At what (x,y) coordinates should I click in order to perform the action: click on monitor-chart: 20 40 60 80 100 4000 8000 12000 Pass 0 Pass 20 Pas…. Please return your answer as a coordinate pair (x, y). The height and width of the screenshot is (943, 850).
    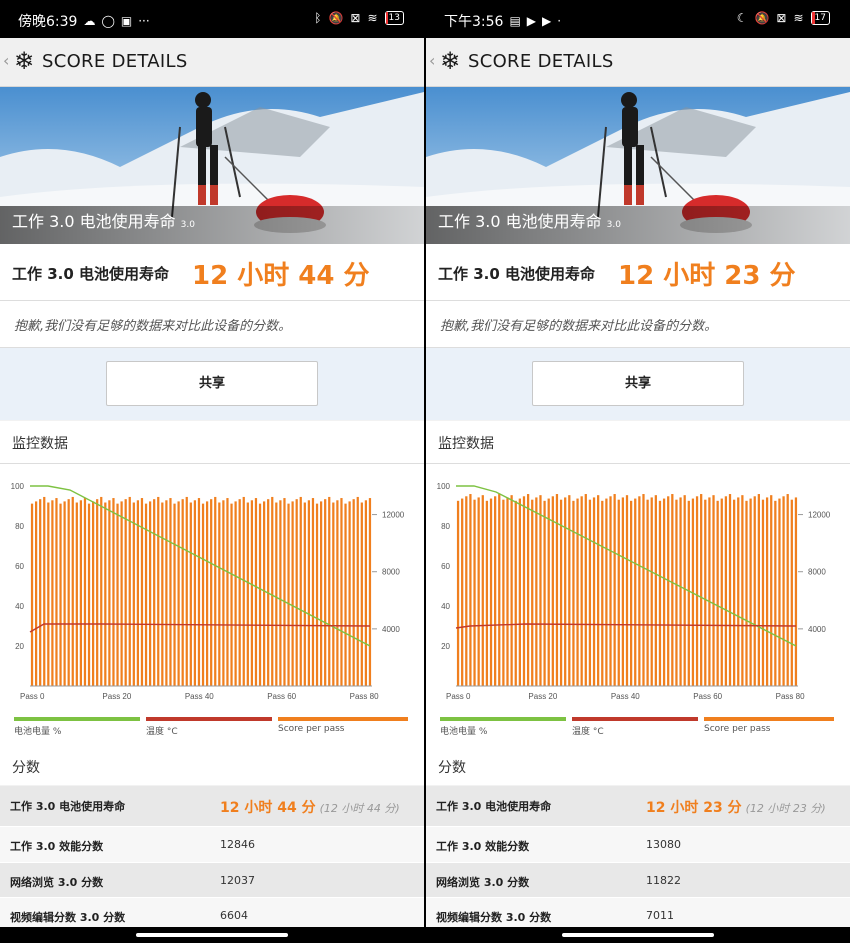
    Looking at the image, I should click on (638, 605).